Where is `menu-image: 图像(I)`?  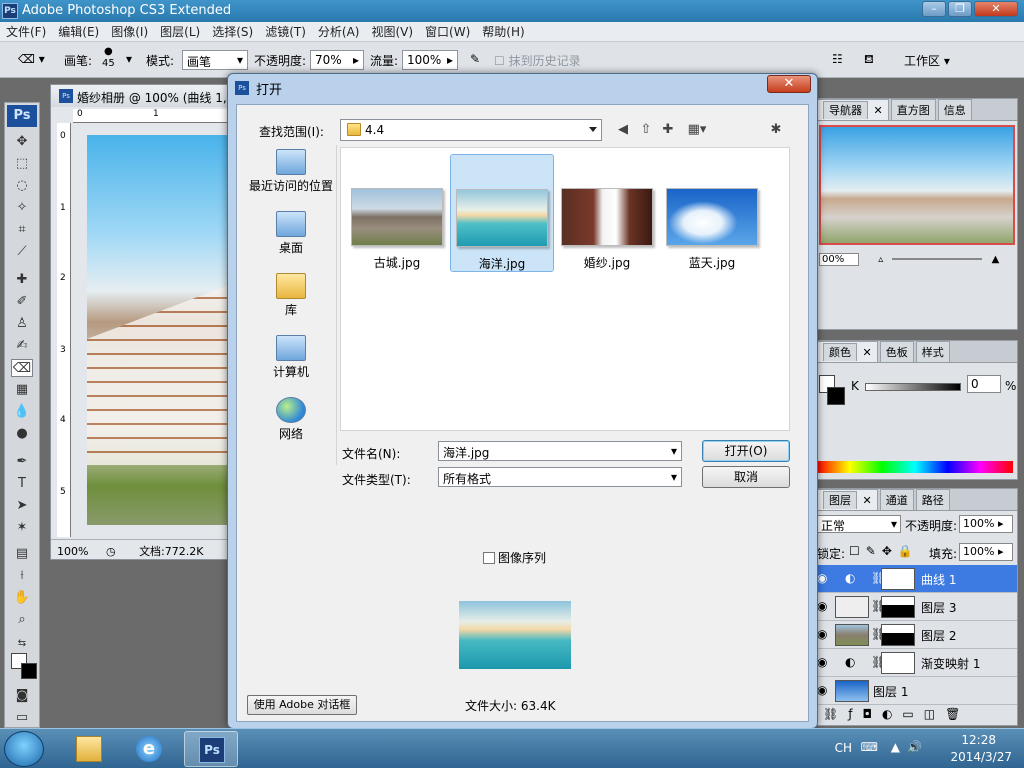 menu-image: 图像(I) is located at coordinates (129, 31).